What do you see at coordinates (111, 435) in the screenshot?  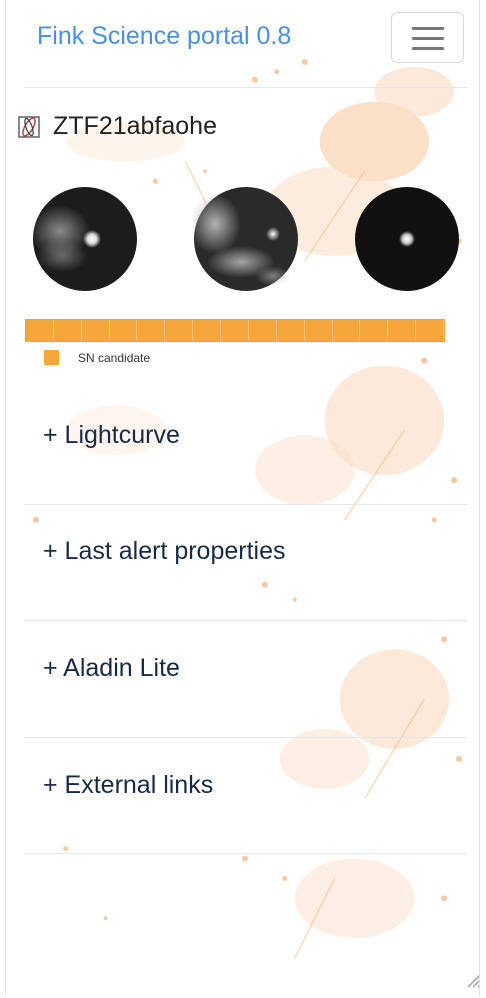 I see `accordion-lightcurve: + Lightcurve` at bounding box center [111, 435].